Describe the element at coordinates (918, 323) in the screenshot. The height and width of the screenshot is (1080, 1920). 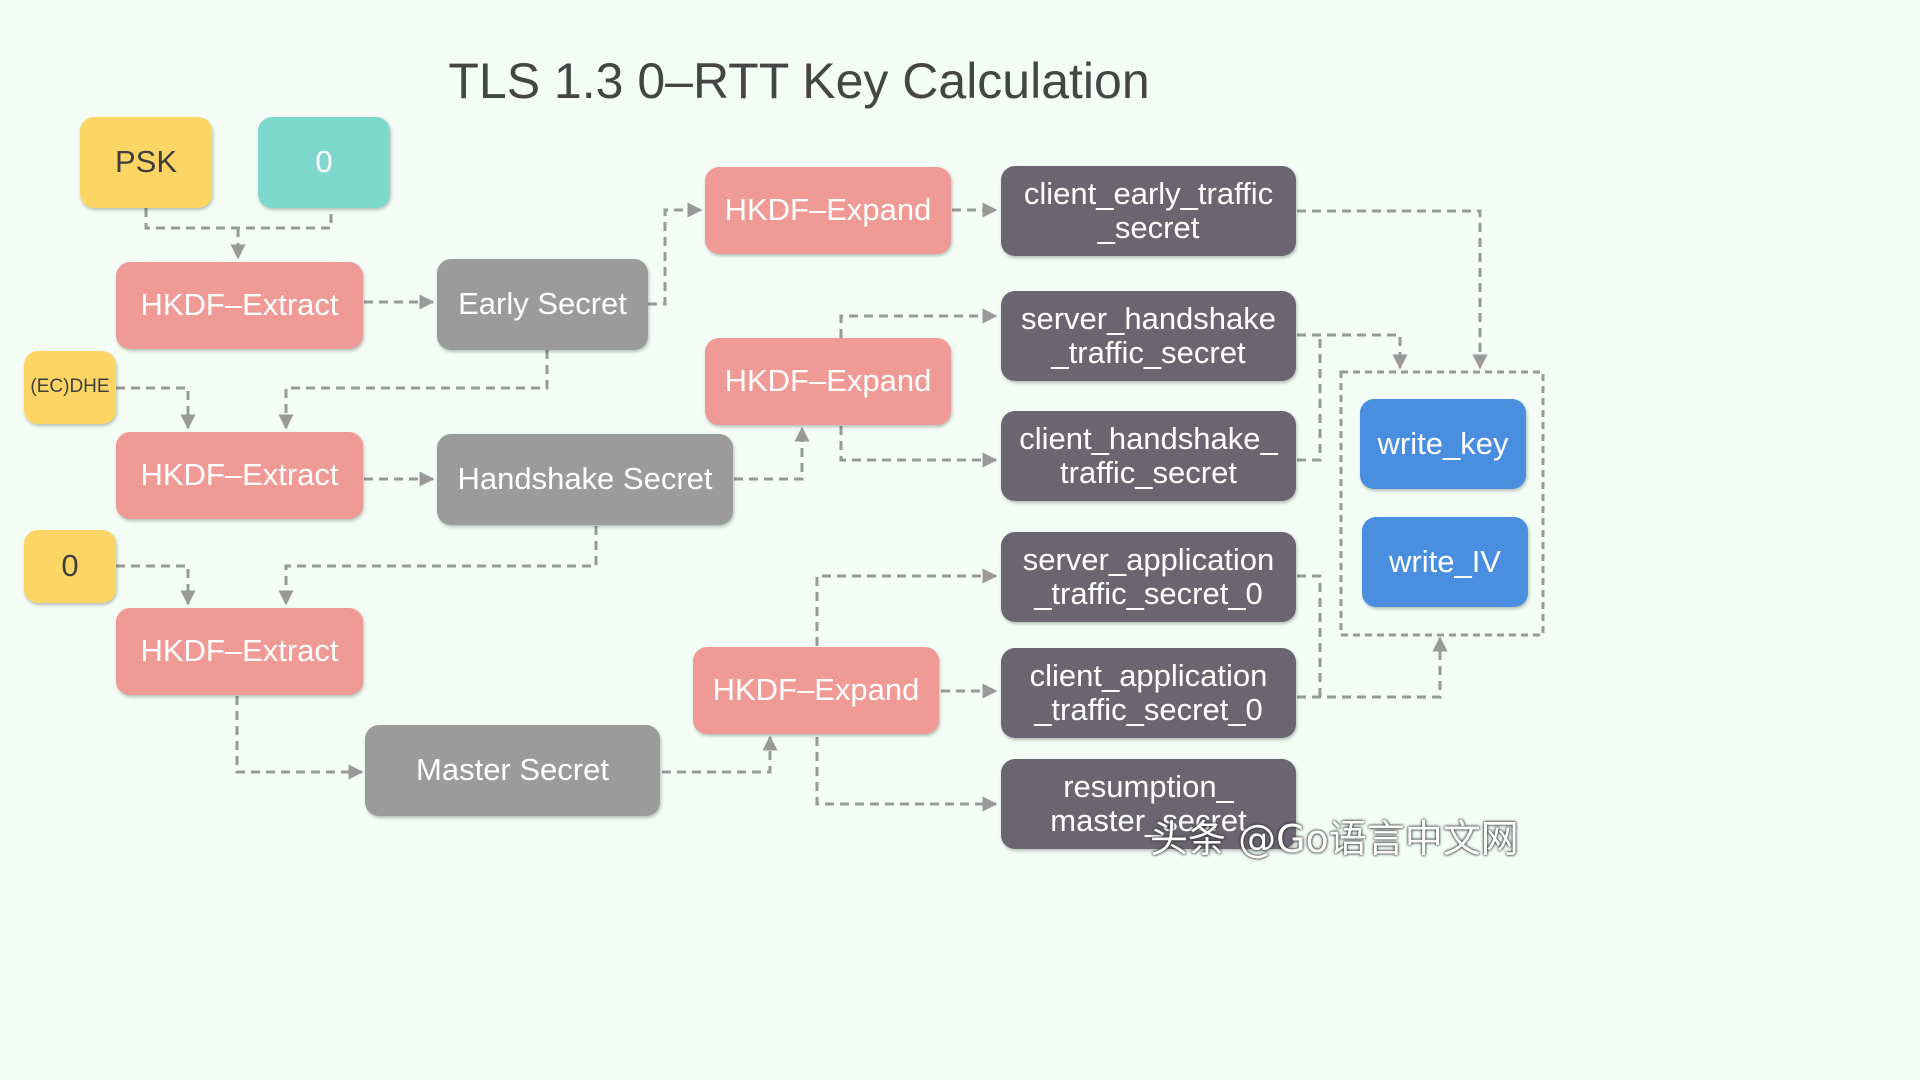
I see `wire-expand2-to-shts` at that location.